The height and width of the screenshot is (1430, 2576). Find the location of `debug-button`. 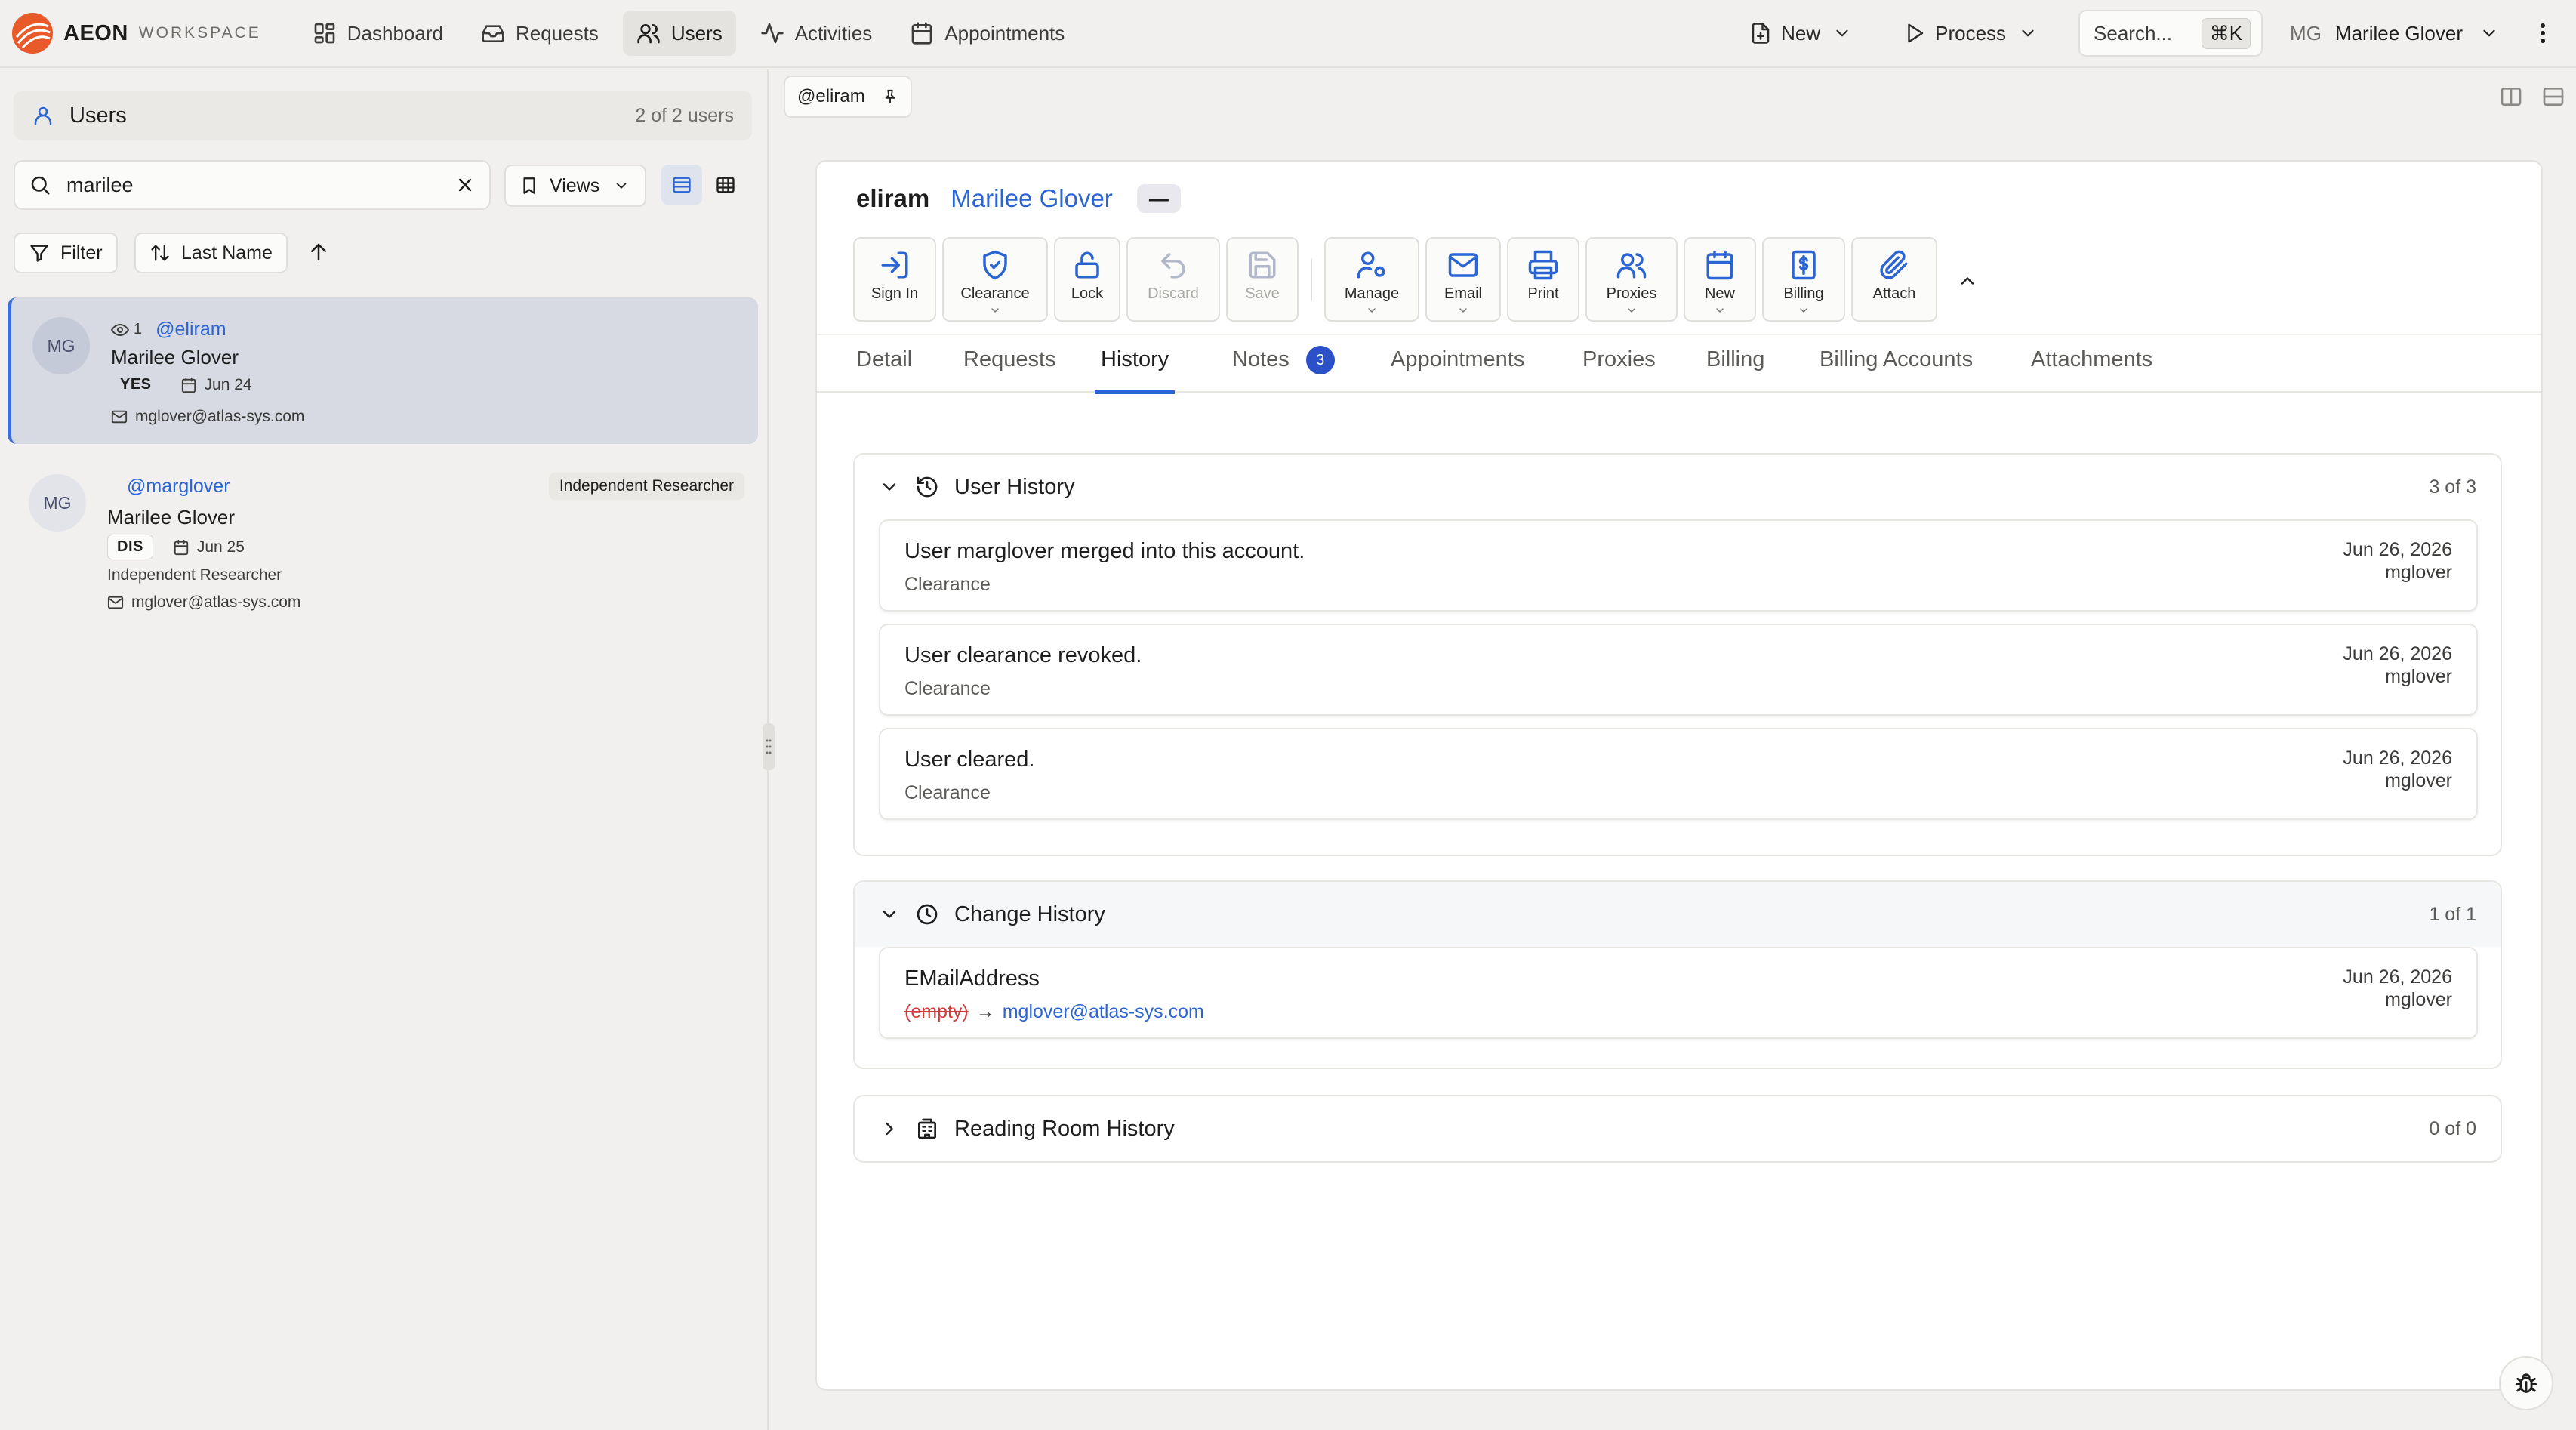

debug-button is located at coordinates (2526, 1383).